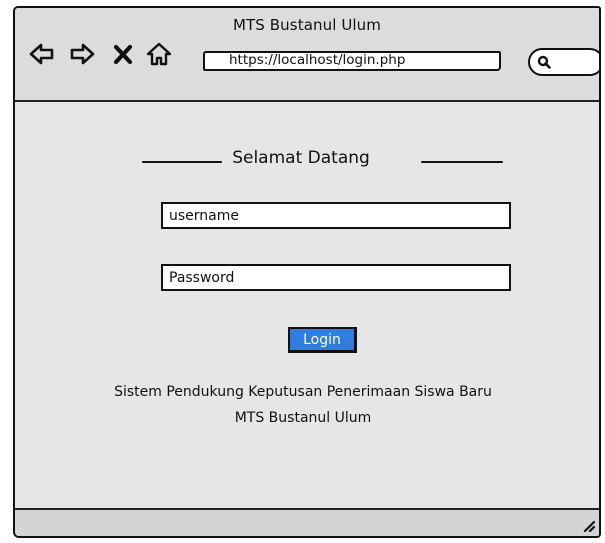 The height and width of the screenshot is (543, 605). What do you see at coordinates (336, 277) in the screenshot?
I see `password-input` at bounding box center [336, 277].